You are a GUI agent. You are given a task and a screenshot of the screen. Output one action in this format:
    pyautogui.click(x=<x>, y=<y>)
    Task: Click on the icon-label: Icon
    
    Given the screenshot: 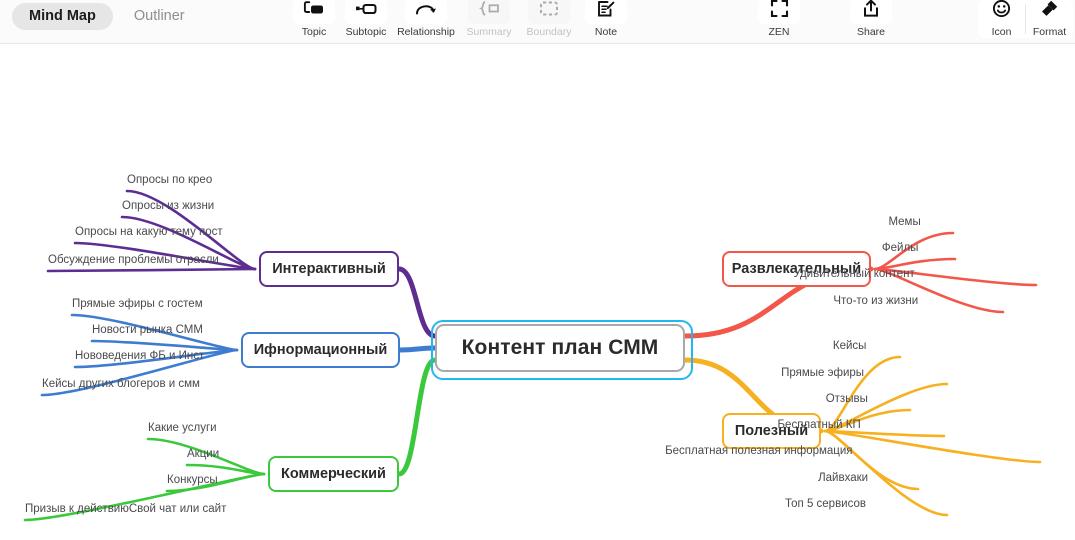 What is the action you would take?
    pyautogui.click(x=1001, y=32)
    